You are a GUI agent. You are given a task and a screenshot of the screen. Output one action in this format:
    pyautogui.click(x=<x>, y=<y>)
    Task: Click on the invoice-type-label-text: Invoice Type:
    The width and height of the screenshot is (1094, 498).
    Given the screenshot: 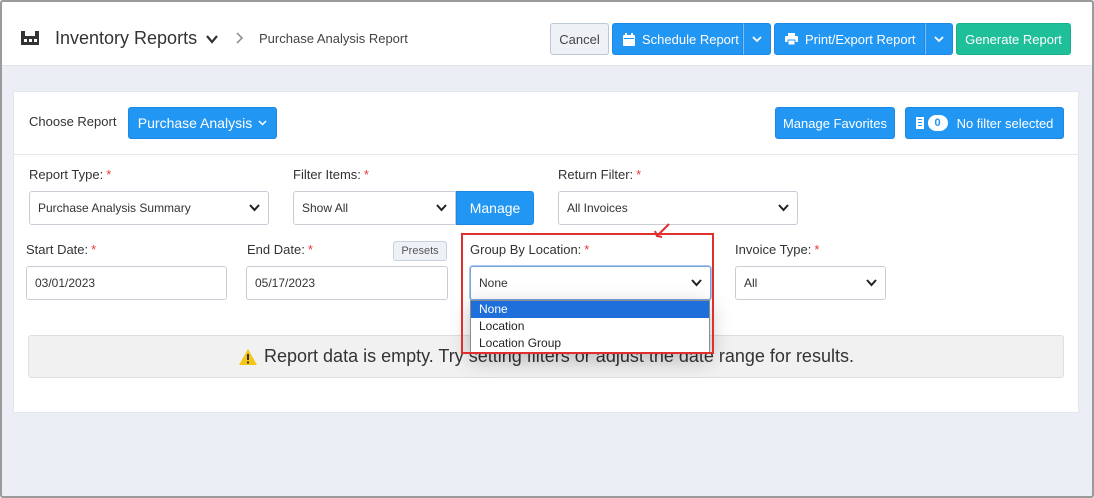 What is the action you would take?
    pyautogui.click(x=773, y=249)
    